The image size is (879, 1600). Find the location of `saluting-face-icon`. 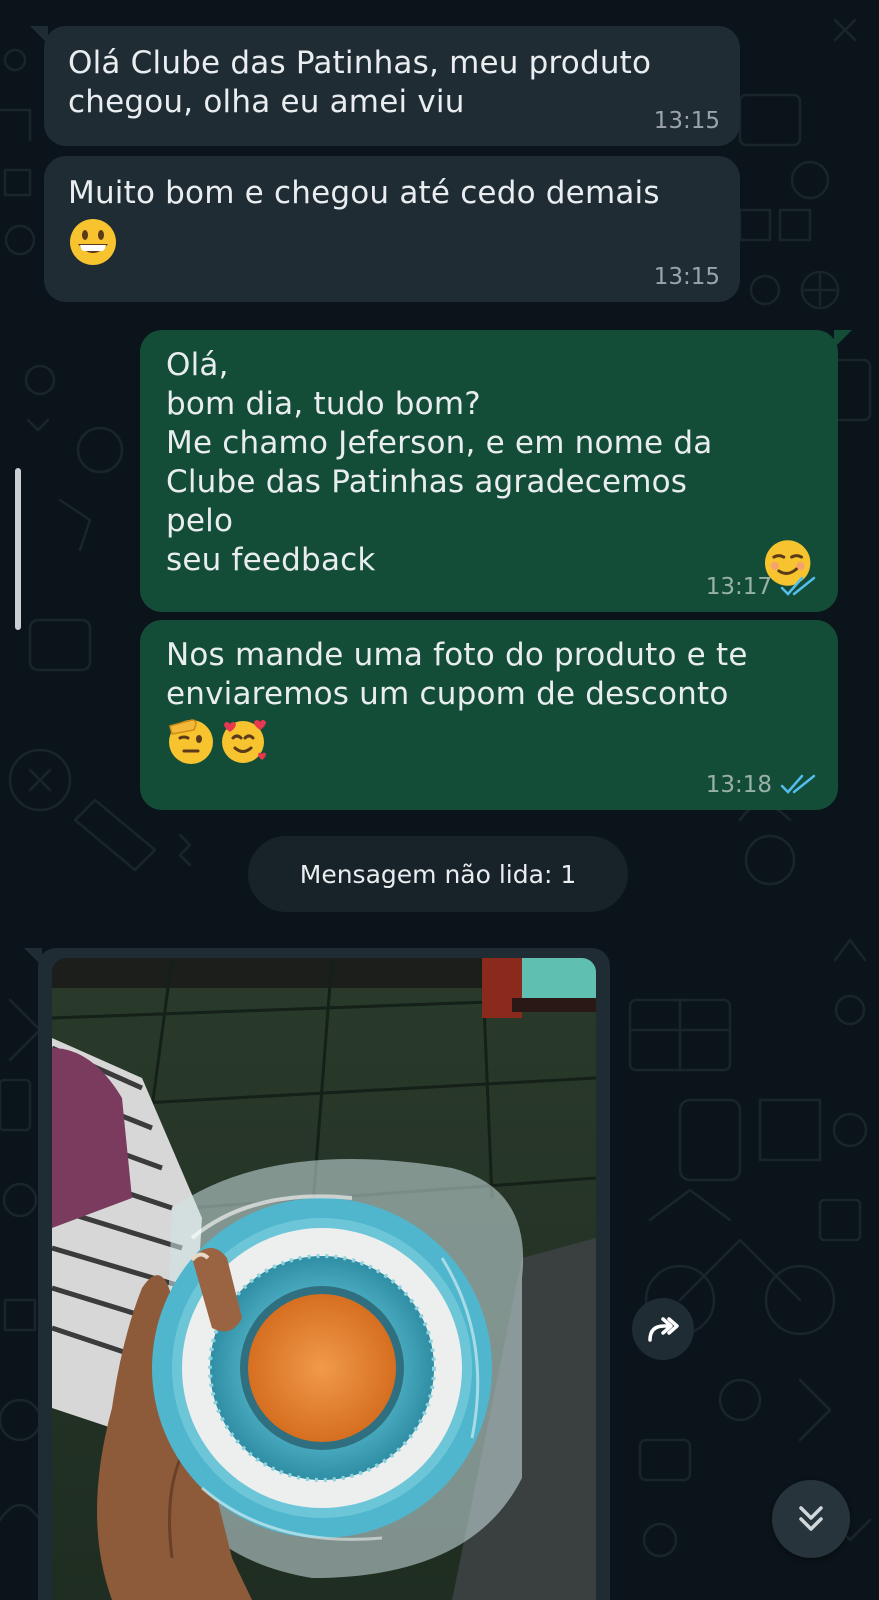

saluting-face-icon is located at coordinates (191, 741).